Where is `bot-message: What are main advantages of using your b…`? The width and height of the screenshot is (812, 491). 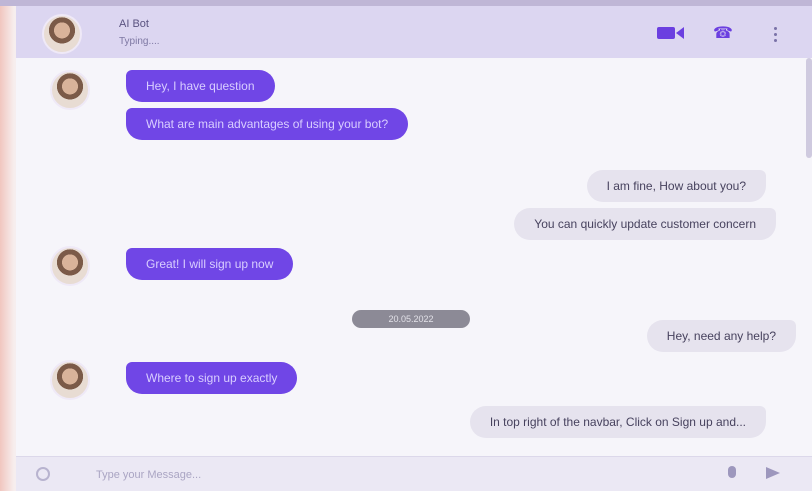 bot-message: What are main advantages of using your b… is located at coordinates (267, 124).